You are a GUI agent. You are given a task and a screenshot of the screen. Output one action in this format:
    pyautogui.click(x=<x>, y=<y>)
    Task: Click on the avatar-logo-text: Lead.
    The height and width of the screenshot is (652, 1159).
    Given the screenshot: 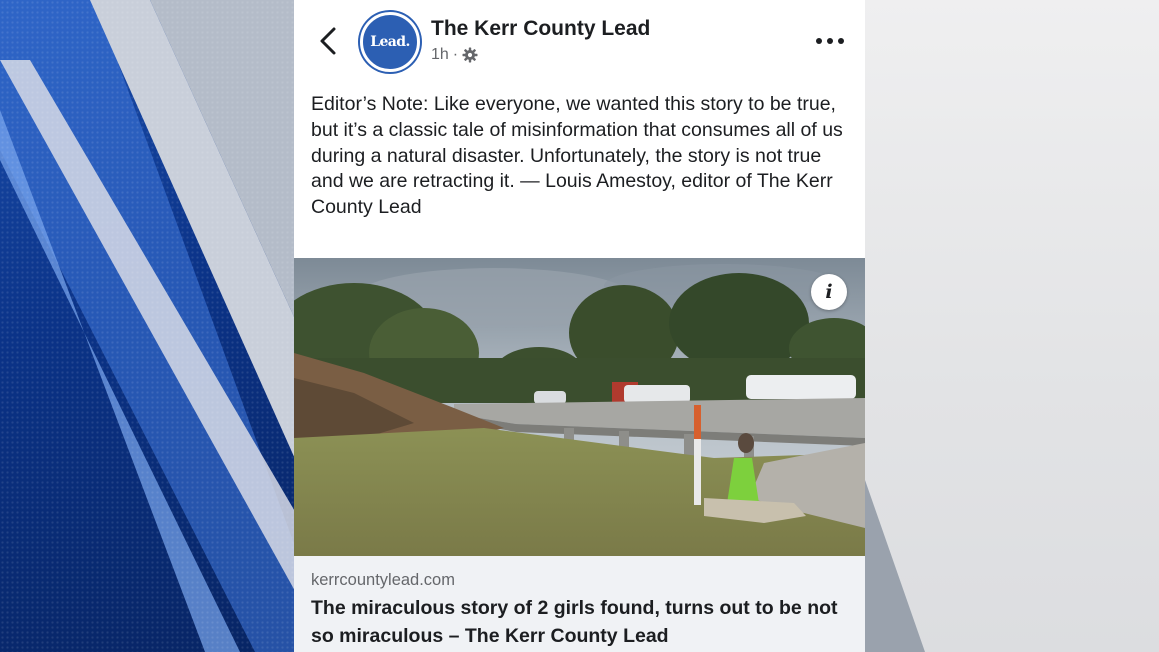 What is the action you would take?
    pyautogui.click(x=390, y=42)
    